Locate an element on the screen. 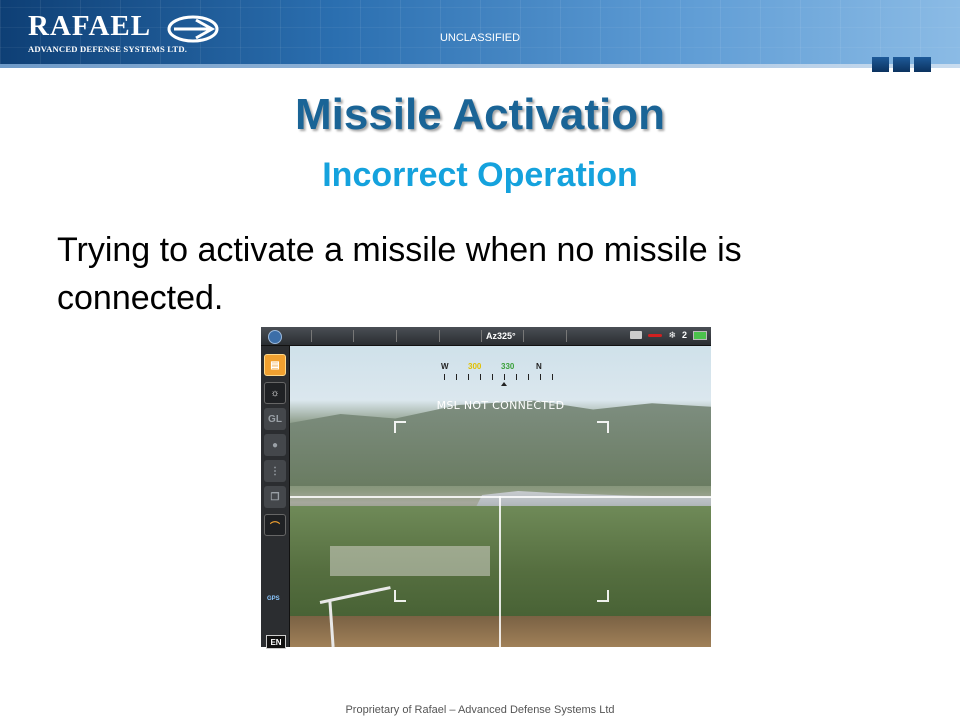 This screenshot has height=720, width=960. compass-label-w: W is located at coordinates (445, 366).